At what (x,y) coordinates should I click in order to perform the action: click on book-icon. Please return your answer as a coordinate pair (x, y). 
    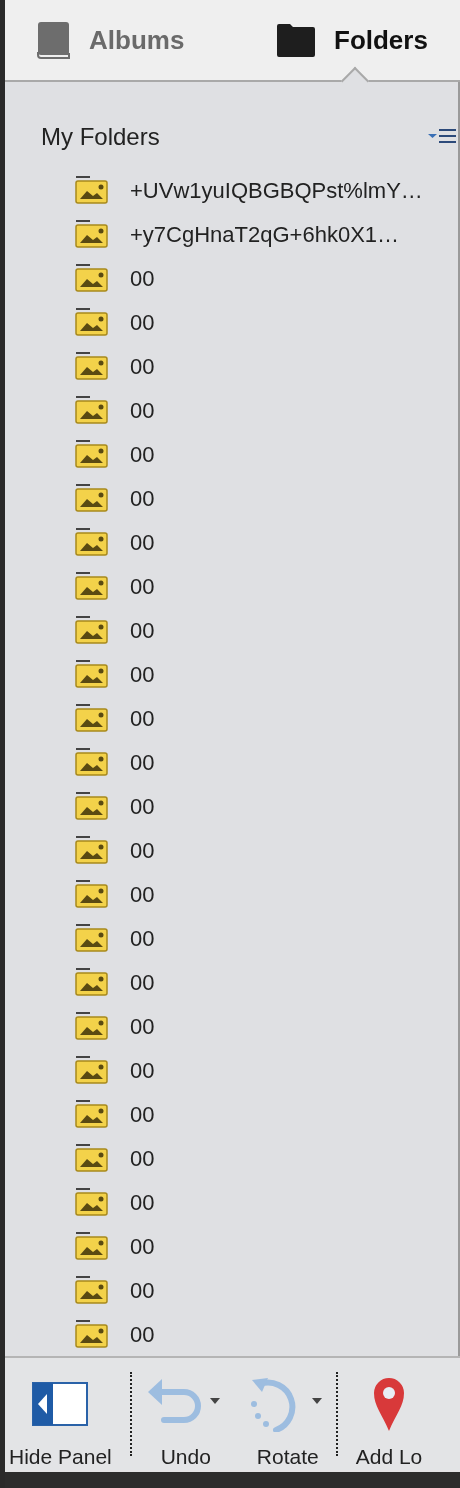
    Looking at the image, I should click on (54, 40).